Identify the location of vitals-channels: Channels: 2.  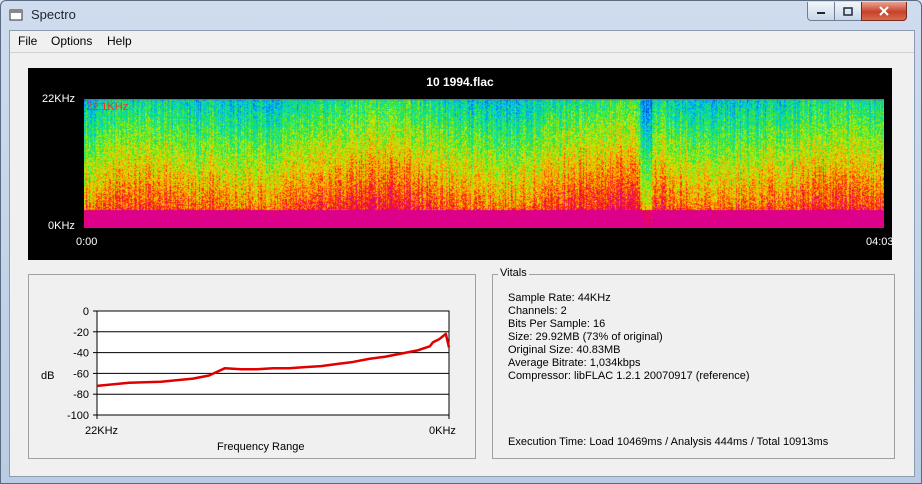
(537, 311).